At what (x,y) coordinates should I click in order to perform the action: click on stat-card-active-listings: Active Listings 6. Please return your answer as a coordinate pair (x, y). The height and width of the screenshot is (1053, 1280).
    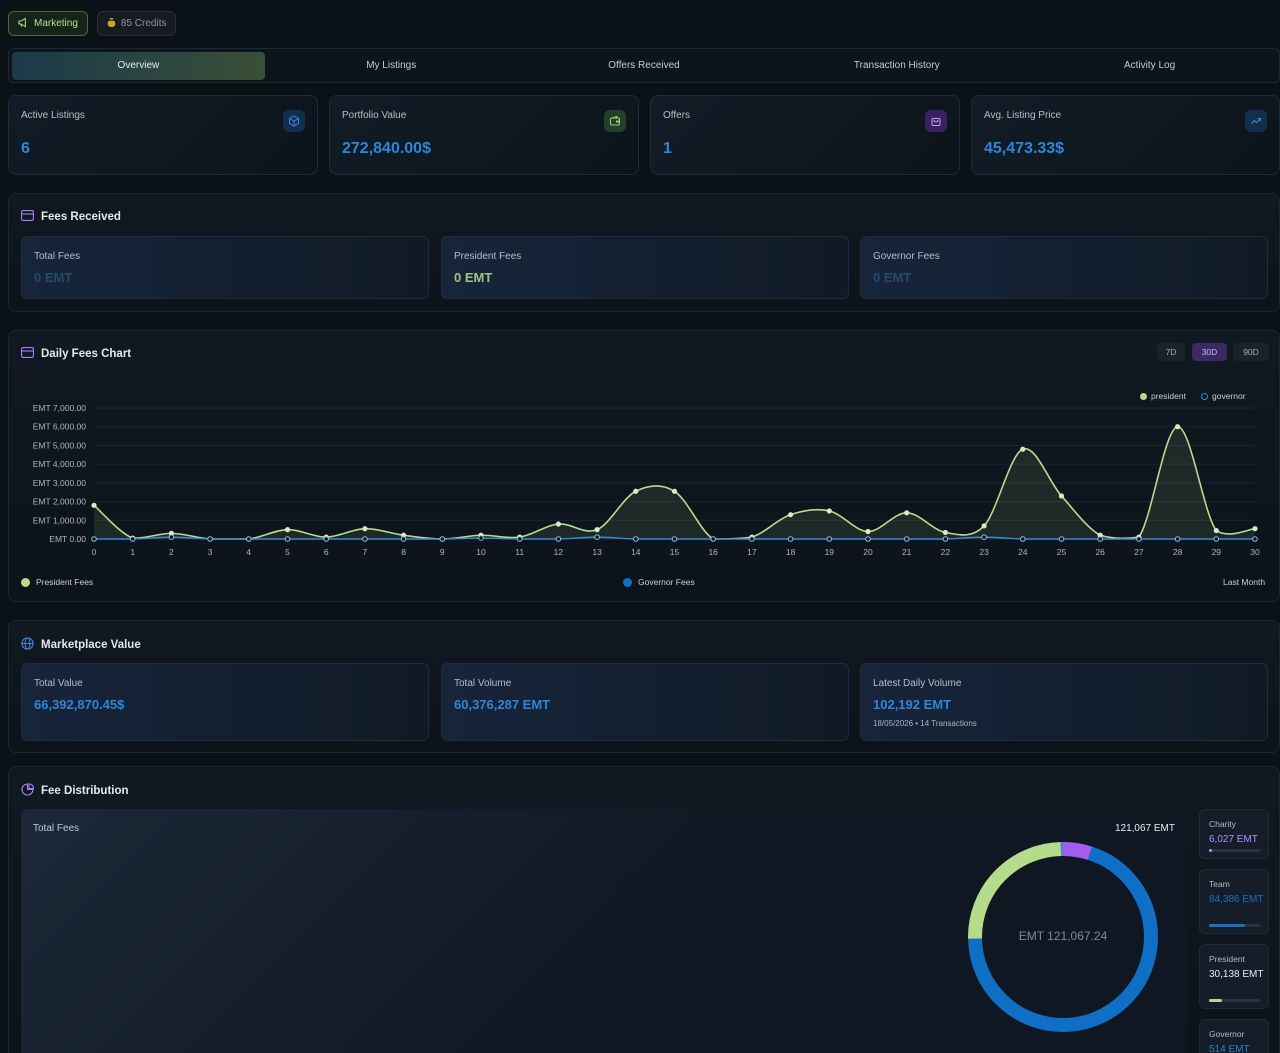
    Looking at the image, I should click on (163, 135).